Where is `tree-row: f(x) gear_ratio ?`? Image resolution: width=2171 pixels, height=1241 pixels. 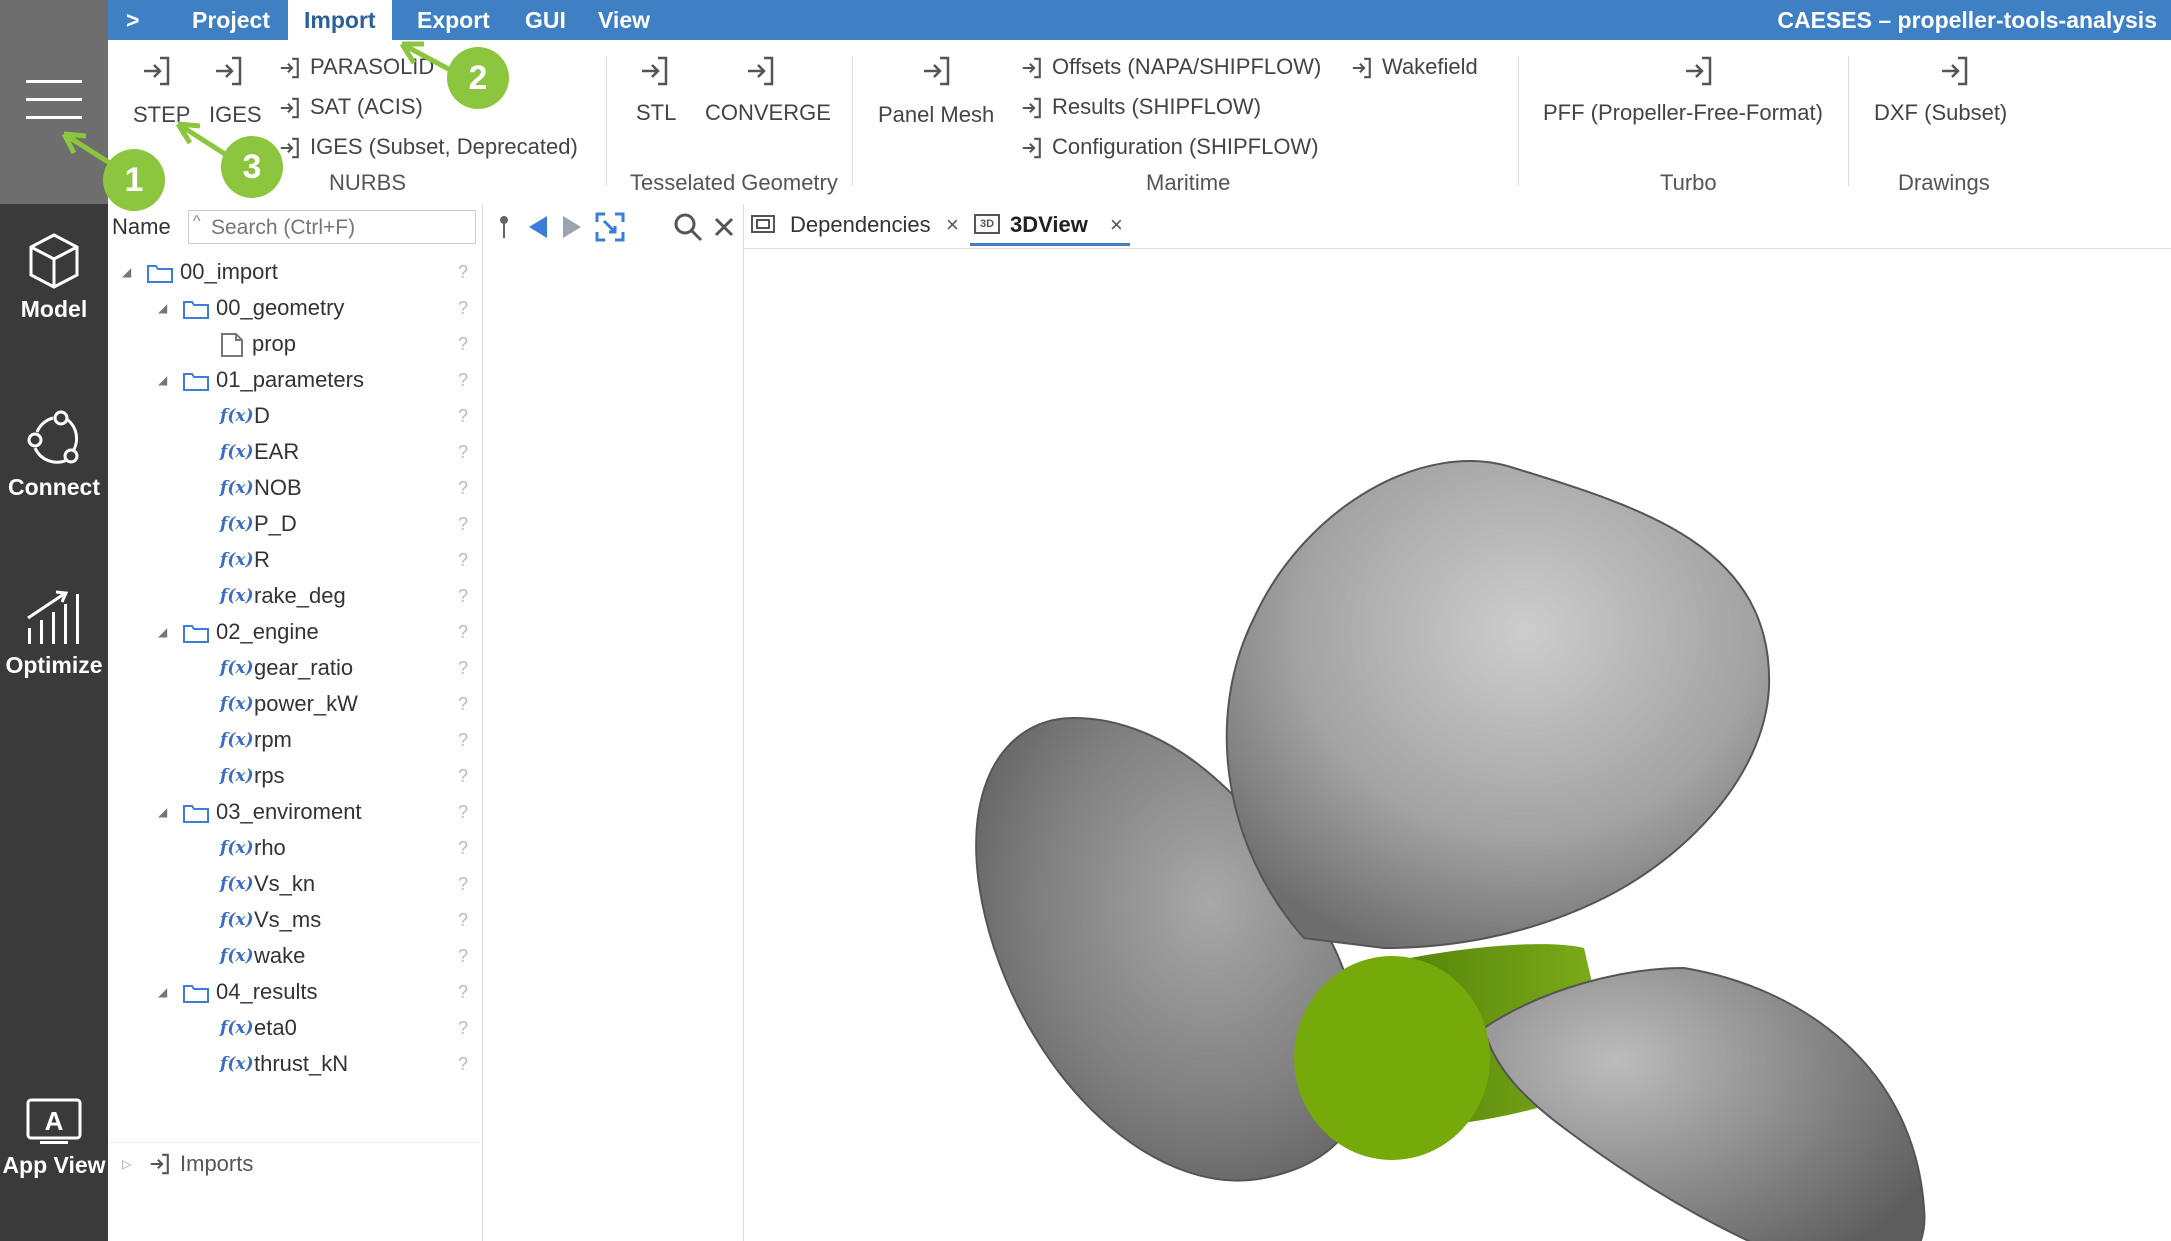
tree-row: f(x) gear_ratio ? is located at coordinates (295, 668).